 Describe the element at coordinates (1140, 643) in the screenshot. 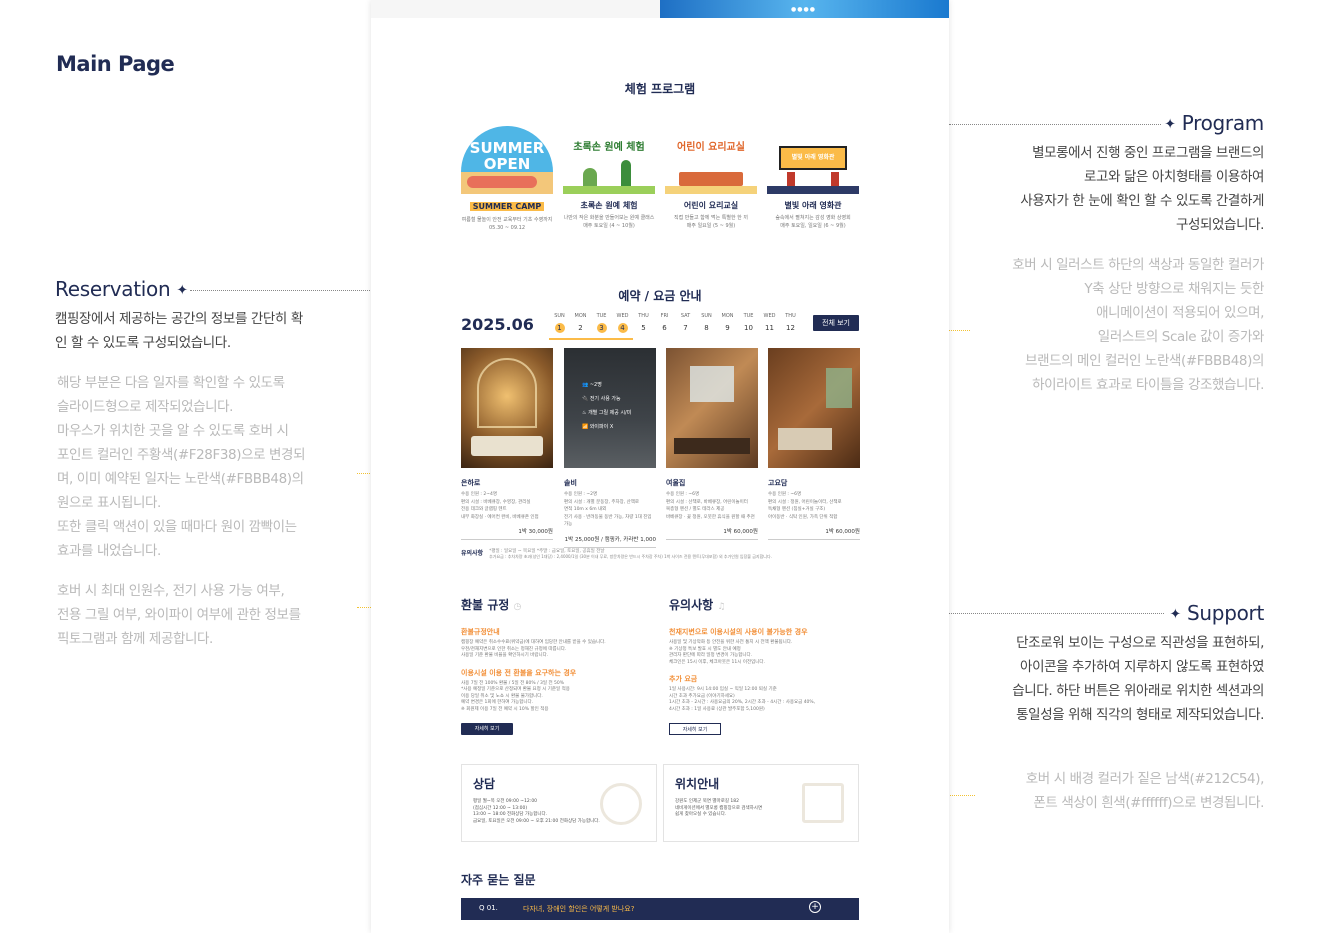

I see `text-line: 단조로워 보이는 구성으로 직관성을 표현하되,` at that location.